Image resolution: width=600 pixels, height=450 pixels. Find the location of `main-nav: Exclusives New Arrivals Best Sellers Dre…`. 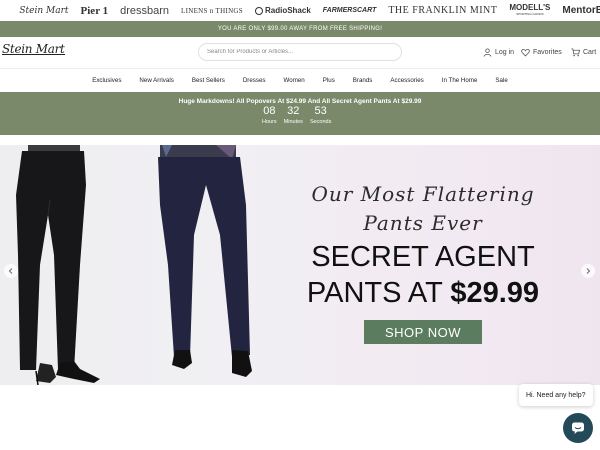

main-nav: Exclusives New Arrivals Best Sellers Dre… is located at coordinates (300, 80).